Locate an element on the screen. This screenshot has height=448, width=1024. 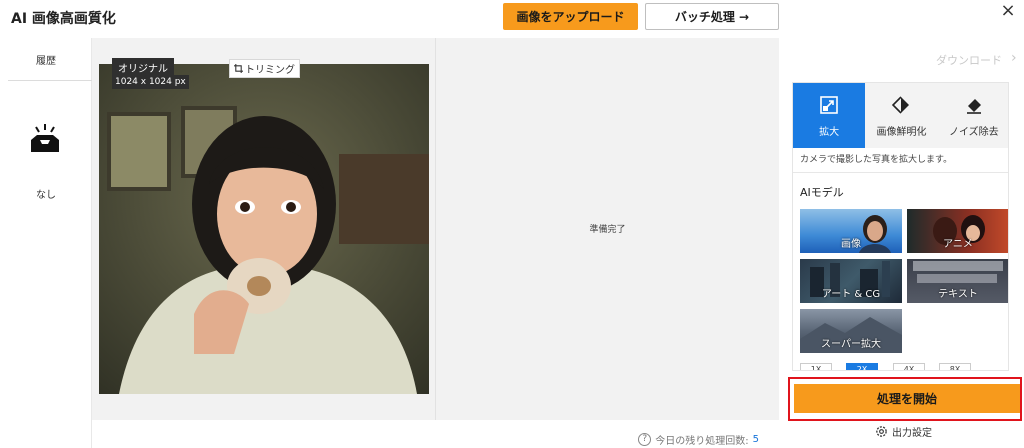
batch-process-button: バッチ処理 → is located at coordinates (712, 16).